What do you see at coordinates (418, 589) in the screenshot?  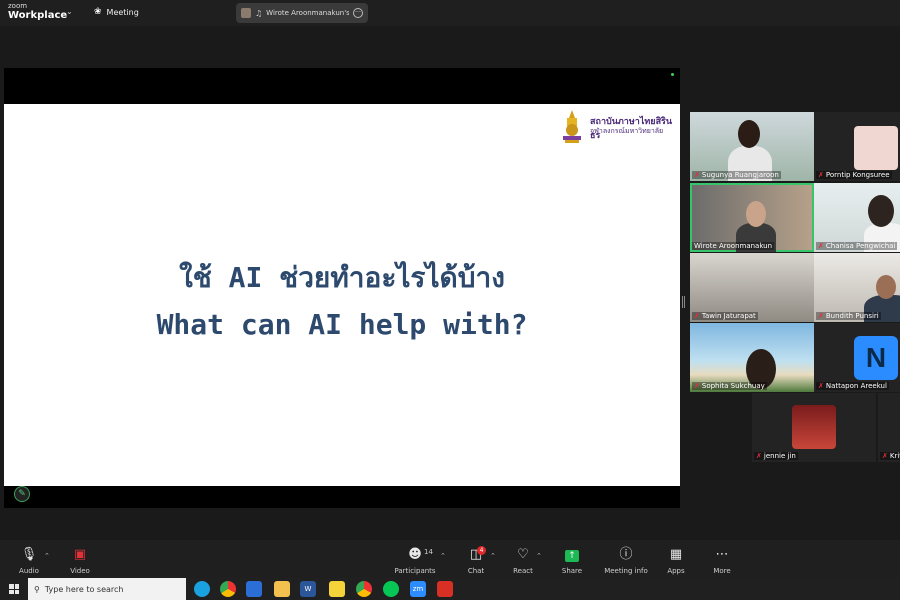 I see `zoom-icon: zm` at bounding box center [418, 589].